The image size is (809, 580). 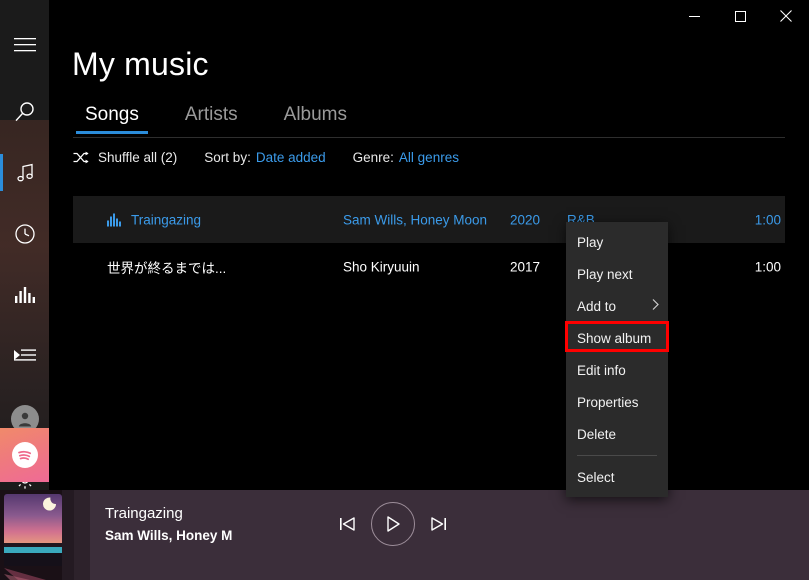 I want to click on close-icon, so click(x=786, y=16).